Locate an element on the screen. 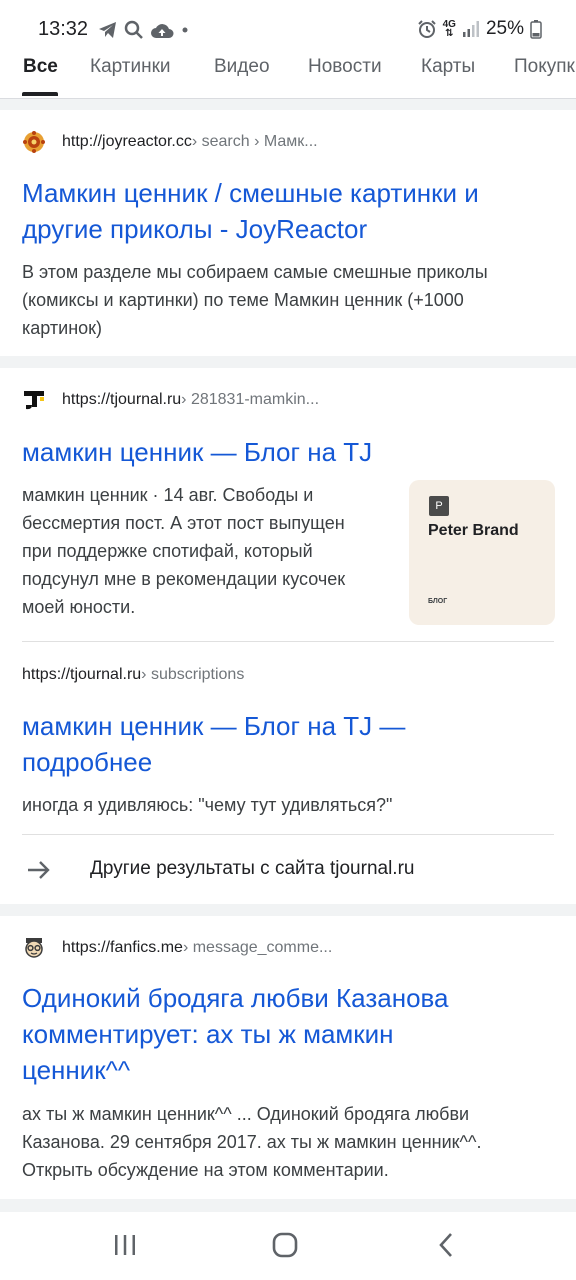 The width and height of the screenshot is (576, 1280). result-title-line: комментирует: ах ты ж мамкин is located at coordinates (287, 1034).